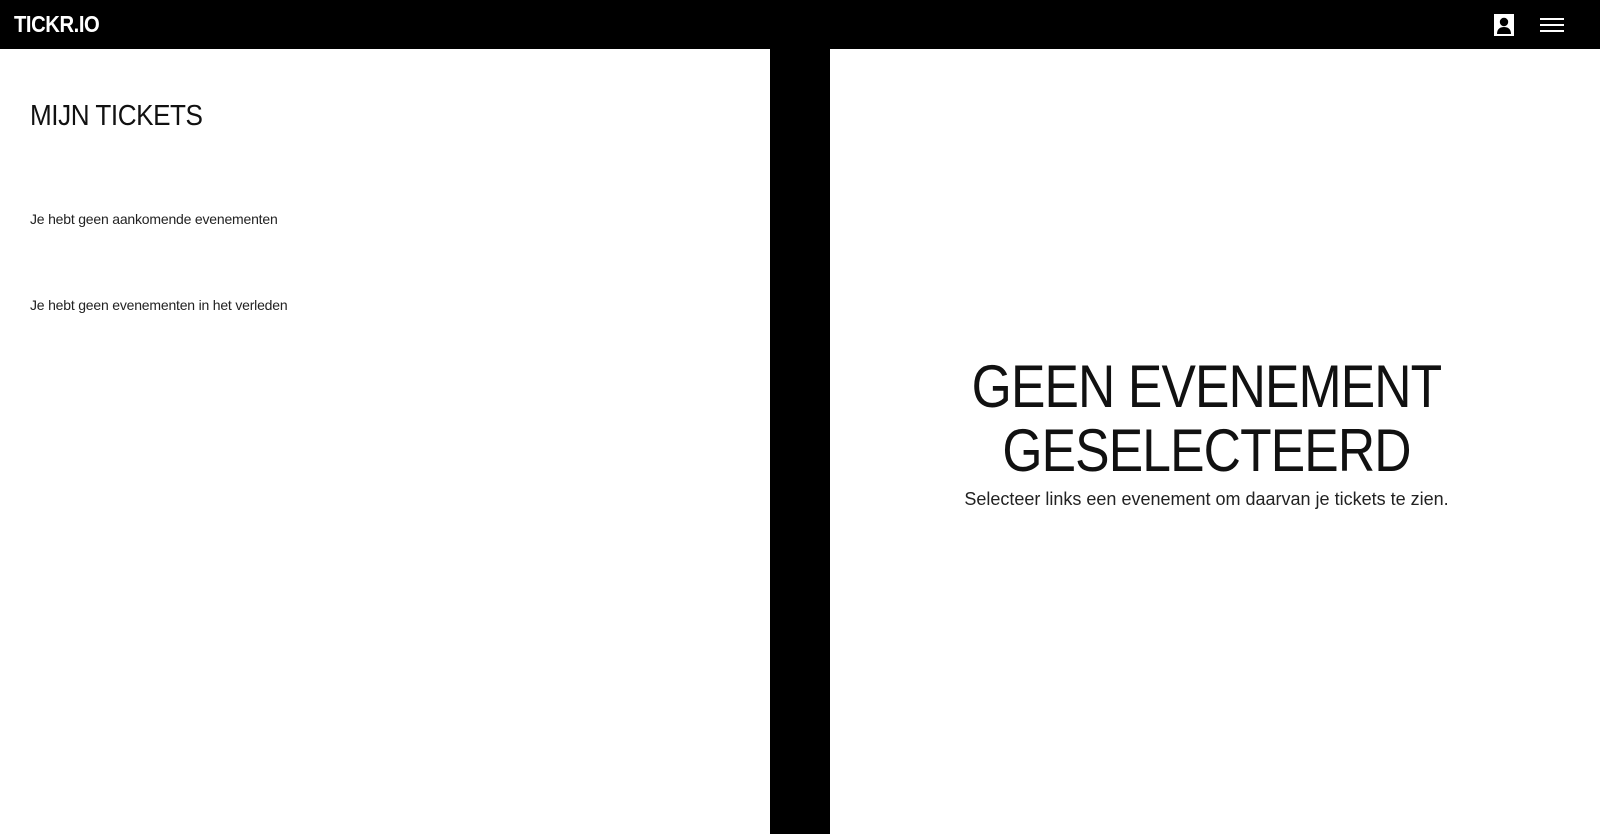 The image size is (1600, 834). I want to click on past-events-empty-message: Je hebt geen evenementen in het verleden, so click(159, 305).